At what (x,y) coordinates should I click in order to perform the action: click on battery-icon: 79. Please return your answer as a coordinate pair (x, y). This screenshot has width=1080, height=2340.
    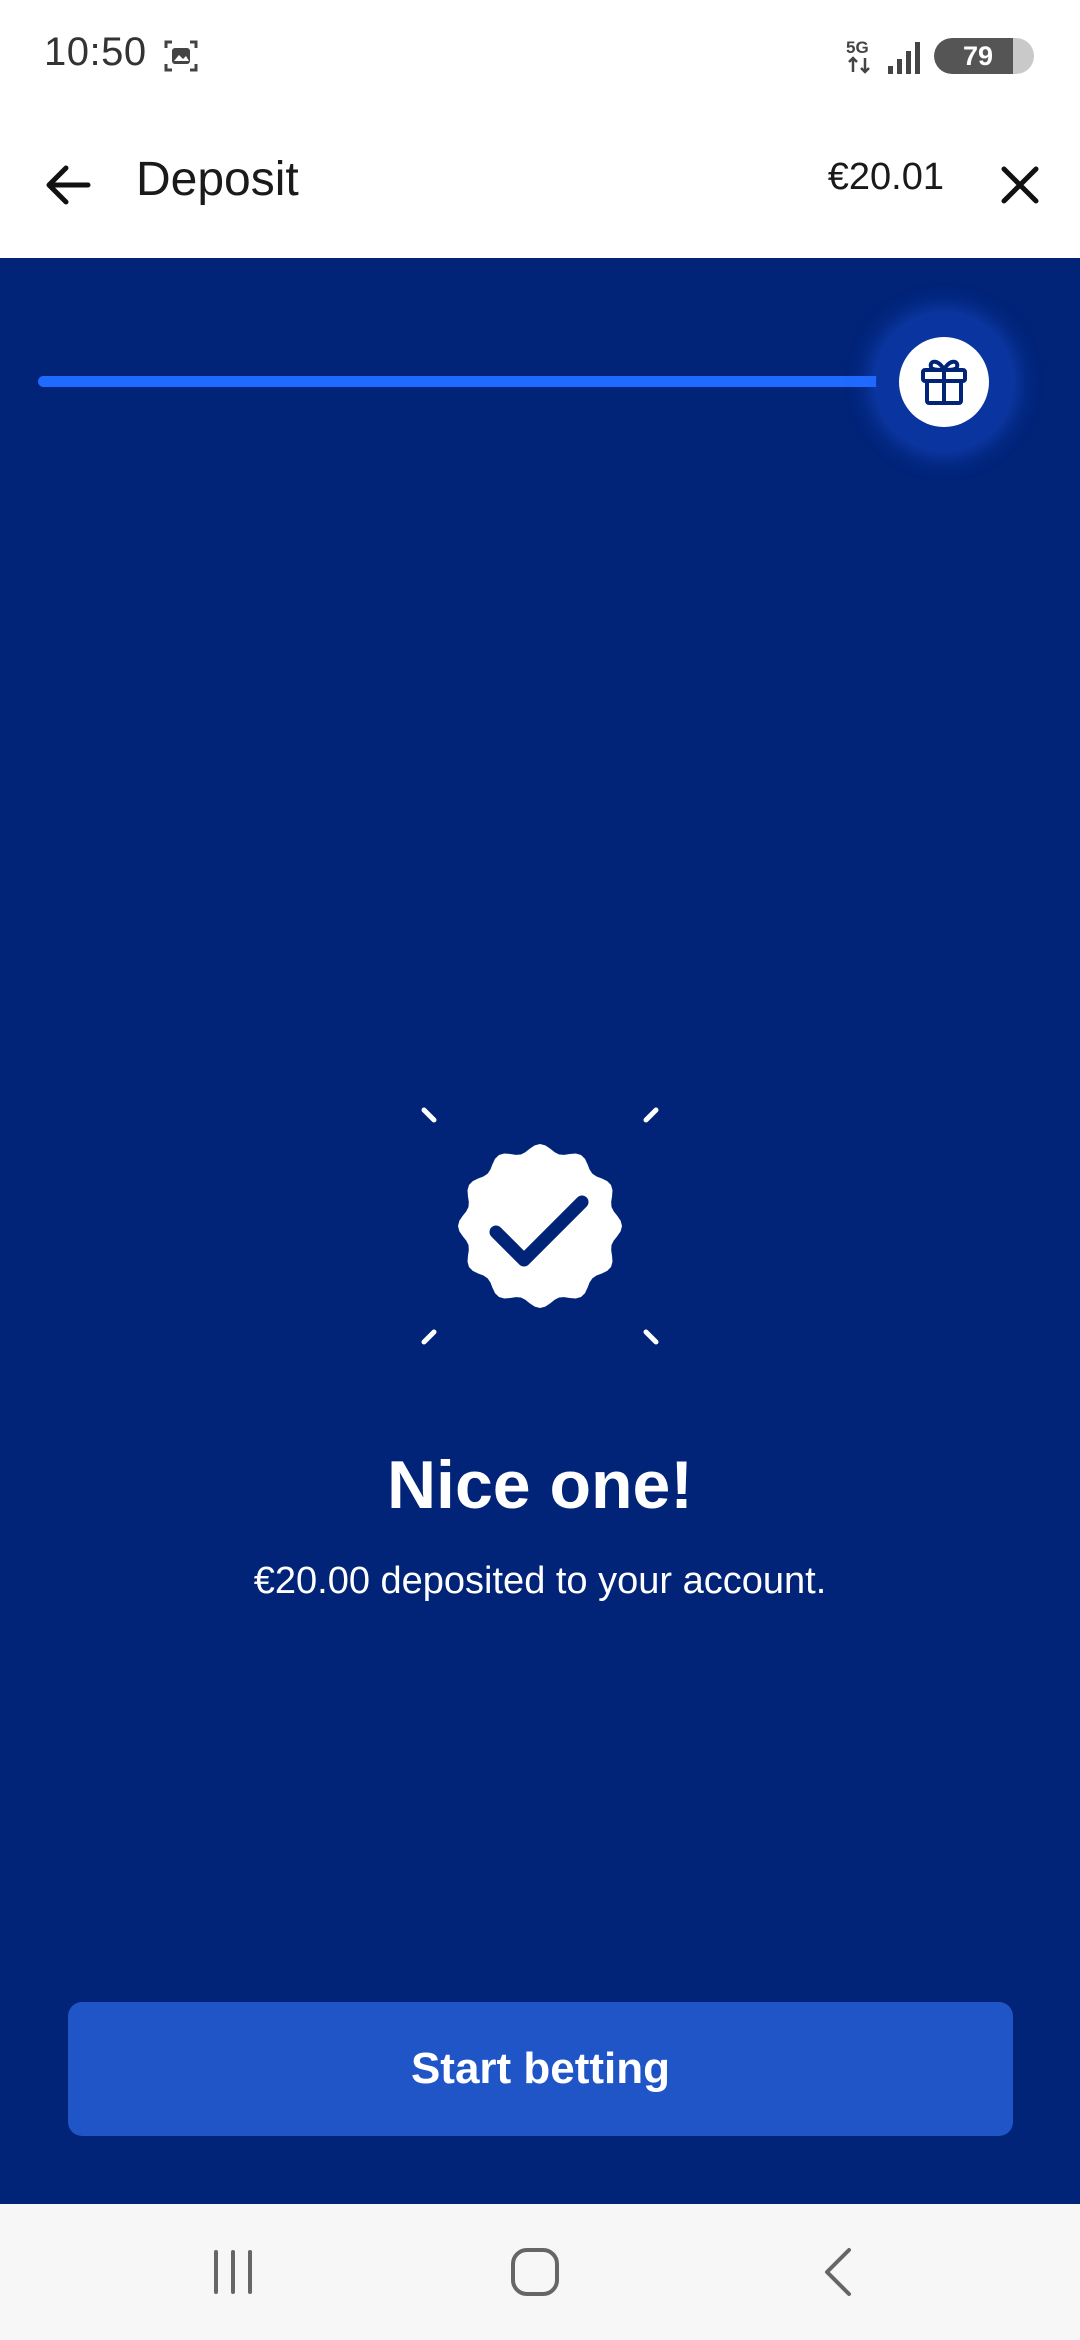
    Looking at the image, I should click on (984, 56).